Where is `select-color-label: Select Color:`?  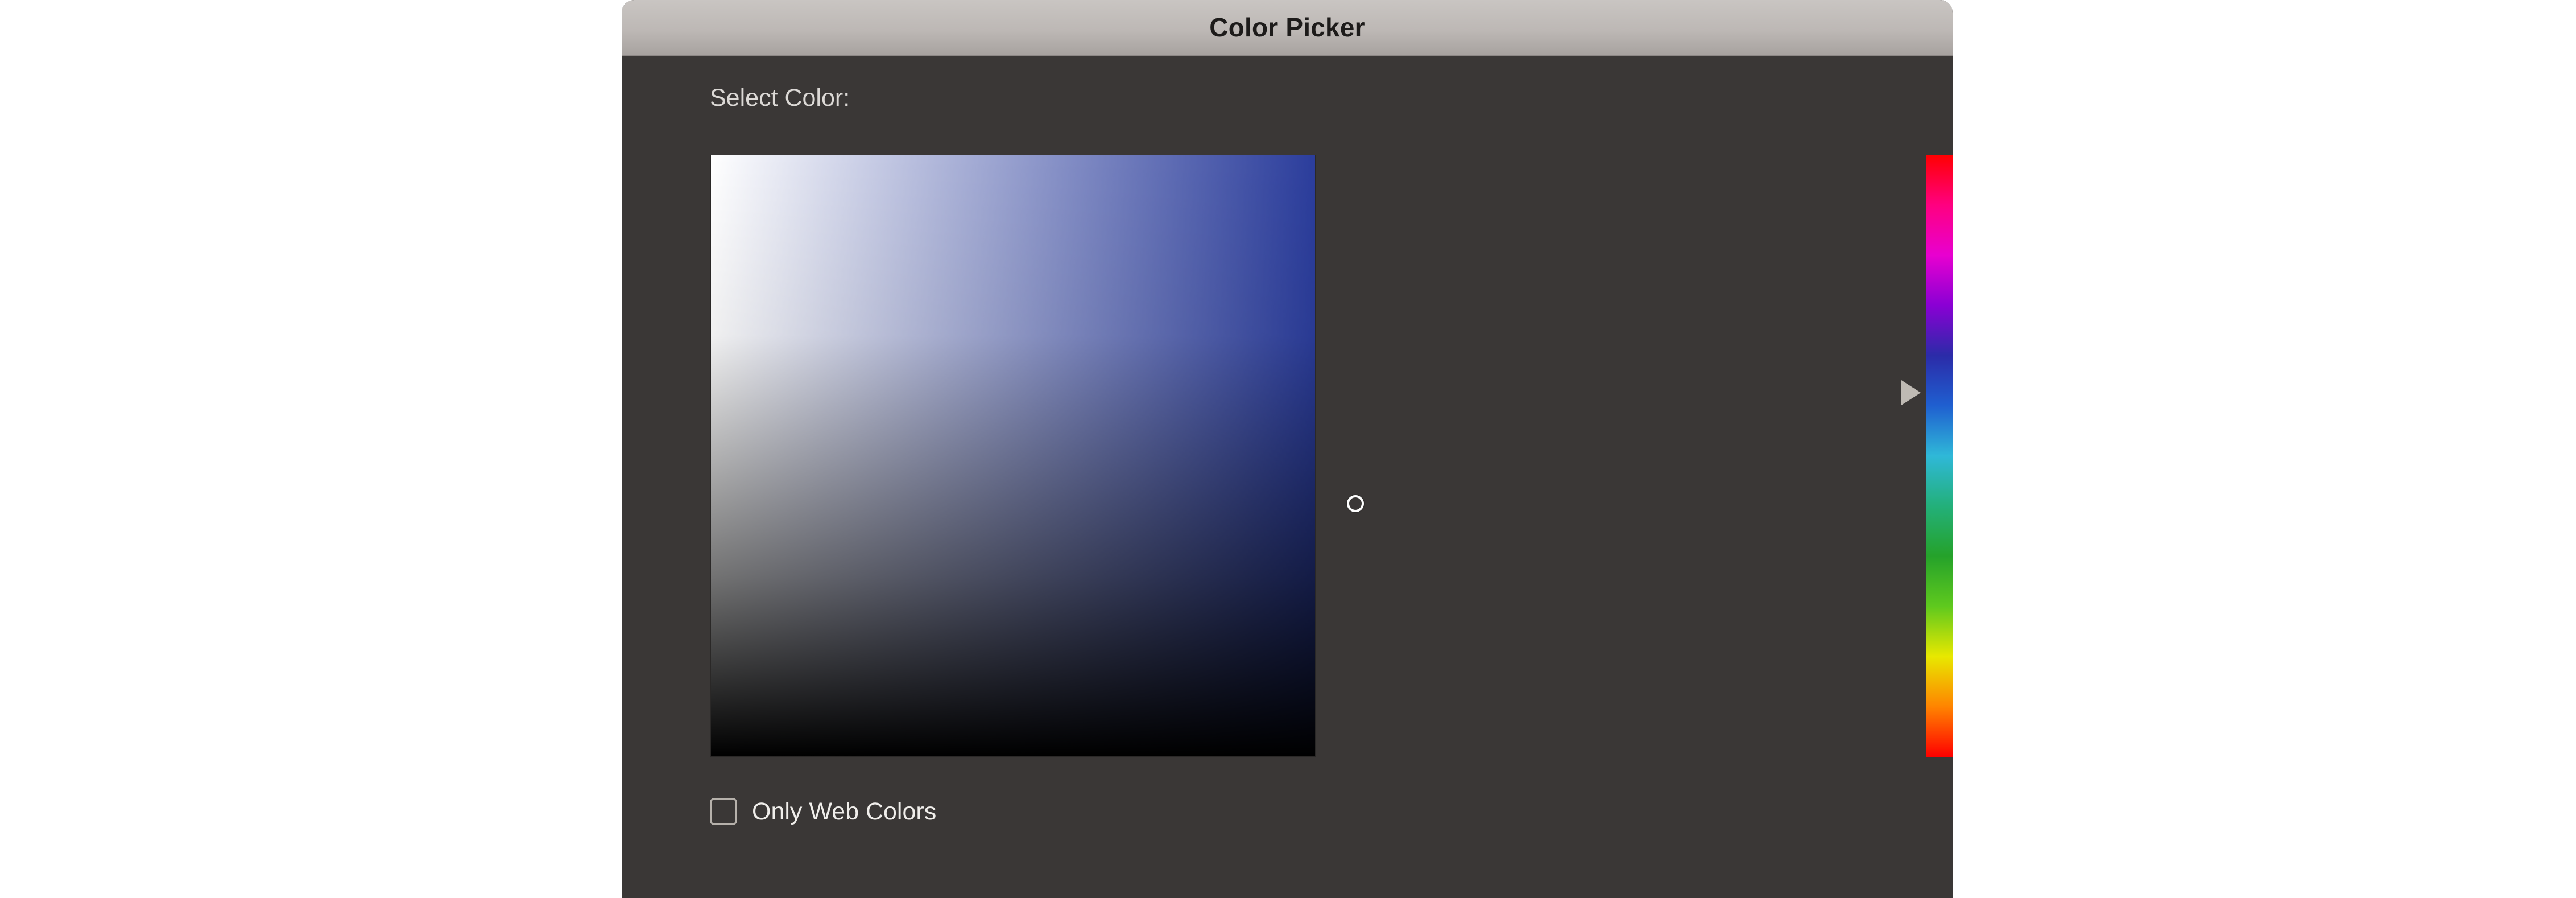
select-color-label: Select Color: is located at coordinates (780, 98).